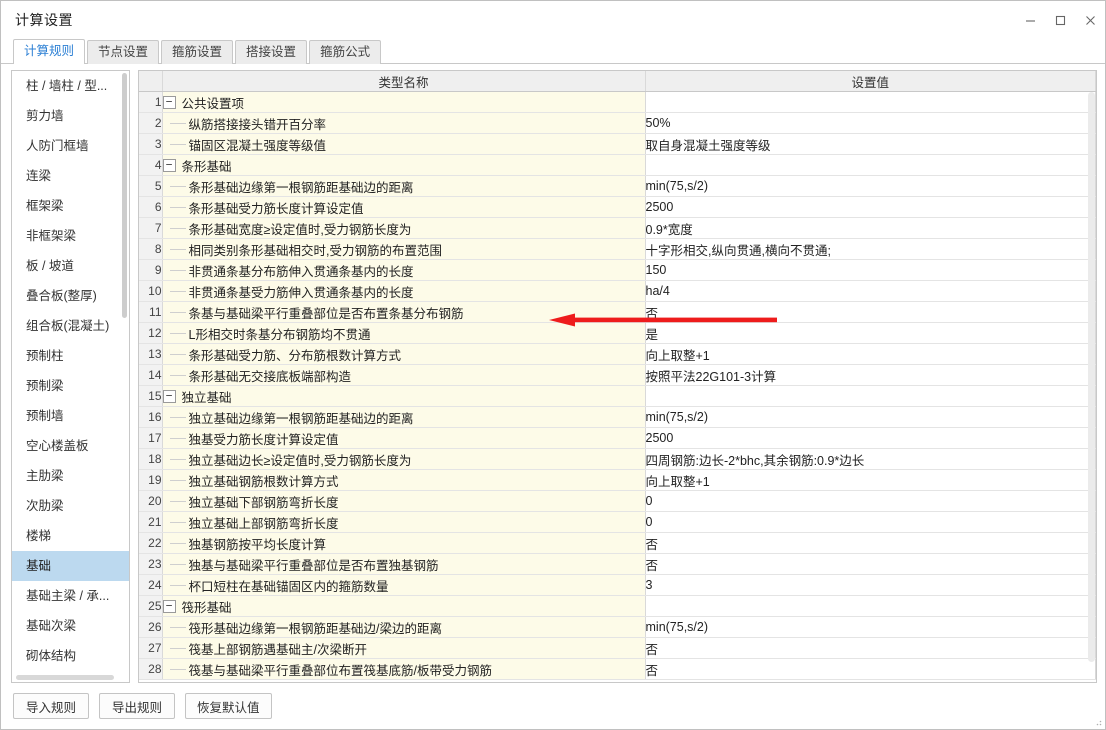  I want to click on sidebar-item-12: 空心楼盖板, so click(70, 446).